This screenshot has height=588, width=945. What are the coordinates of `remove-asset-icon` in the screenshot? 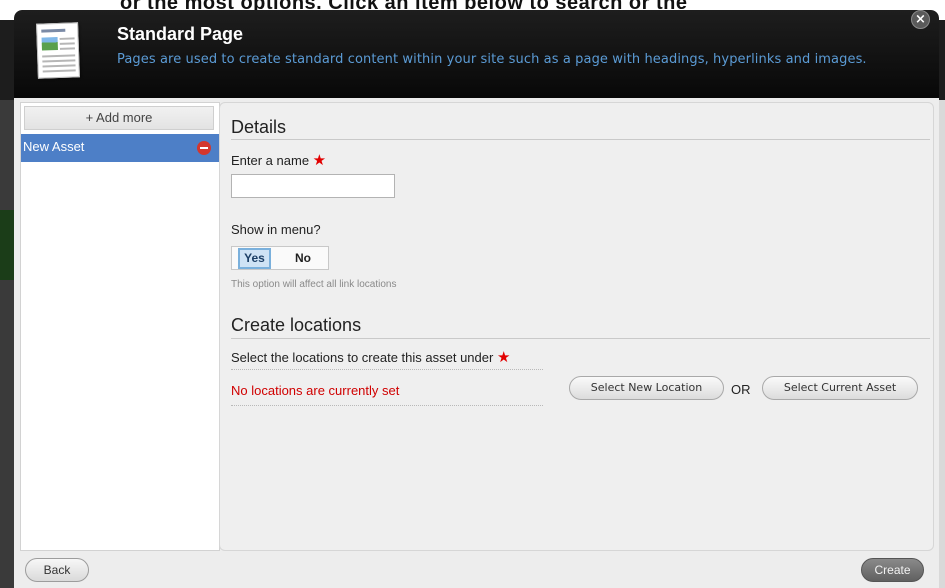 It's located at (204, 148).